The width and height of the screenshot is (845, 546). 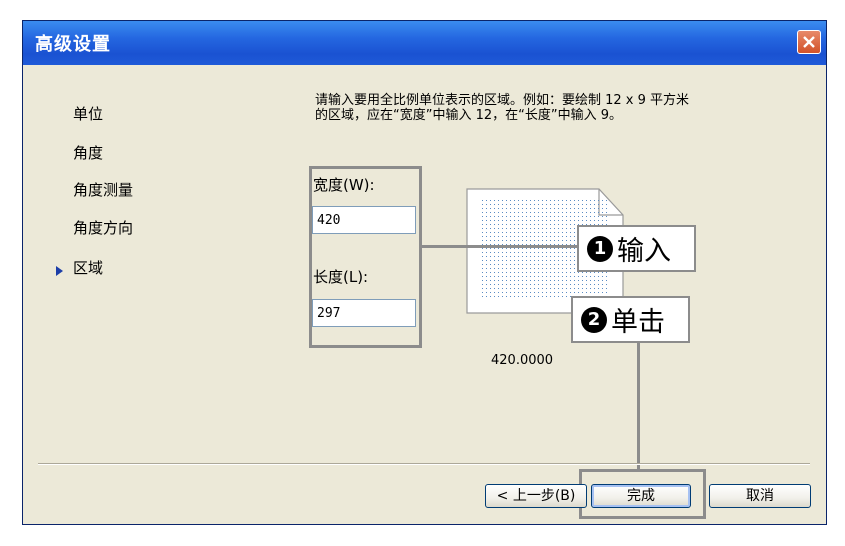 What do you see at coordinates (536, 496) in the screenshot?
I see `back-button: < 上一步(B)` at bounding box center [536, 496].